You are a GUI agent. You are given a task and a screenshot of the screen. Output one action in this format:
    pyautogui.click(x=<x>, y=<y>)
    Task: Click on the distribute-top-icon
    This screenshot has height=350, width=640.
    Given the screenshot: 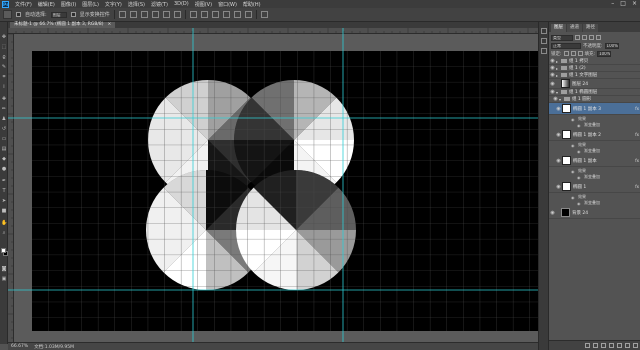 What is the action you would take?
    pyautogui.click(x=193, y=14)
    